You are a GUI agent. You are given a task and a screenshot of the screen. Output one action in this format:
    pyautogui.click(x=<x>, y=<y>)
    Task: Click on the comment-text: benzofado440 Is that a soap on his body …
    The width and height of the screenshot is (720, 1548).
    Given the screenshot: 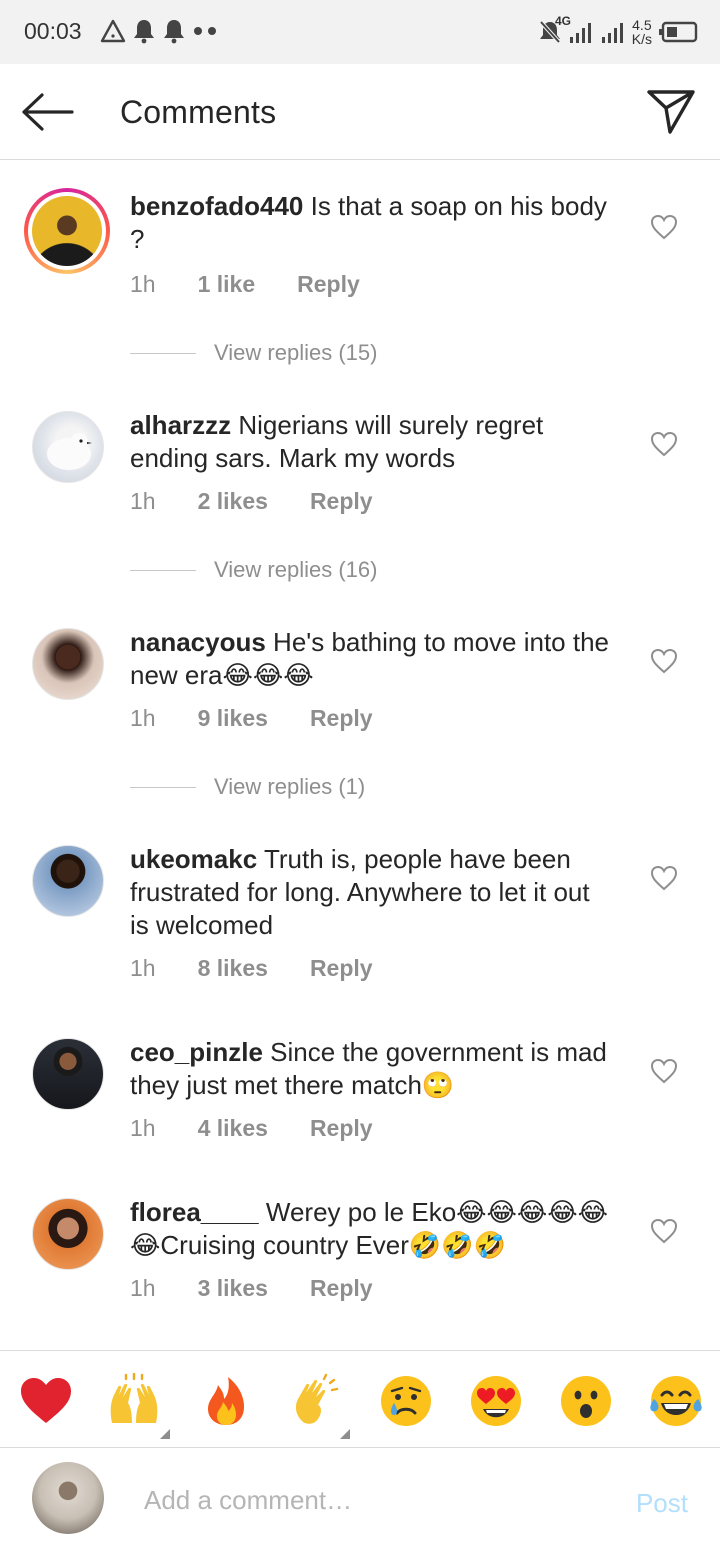 What is the action you would take?
    pyautogui.click(x=370, y=223)
    